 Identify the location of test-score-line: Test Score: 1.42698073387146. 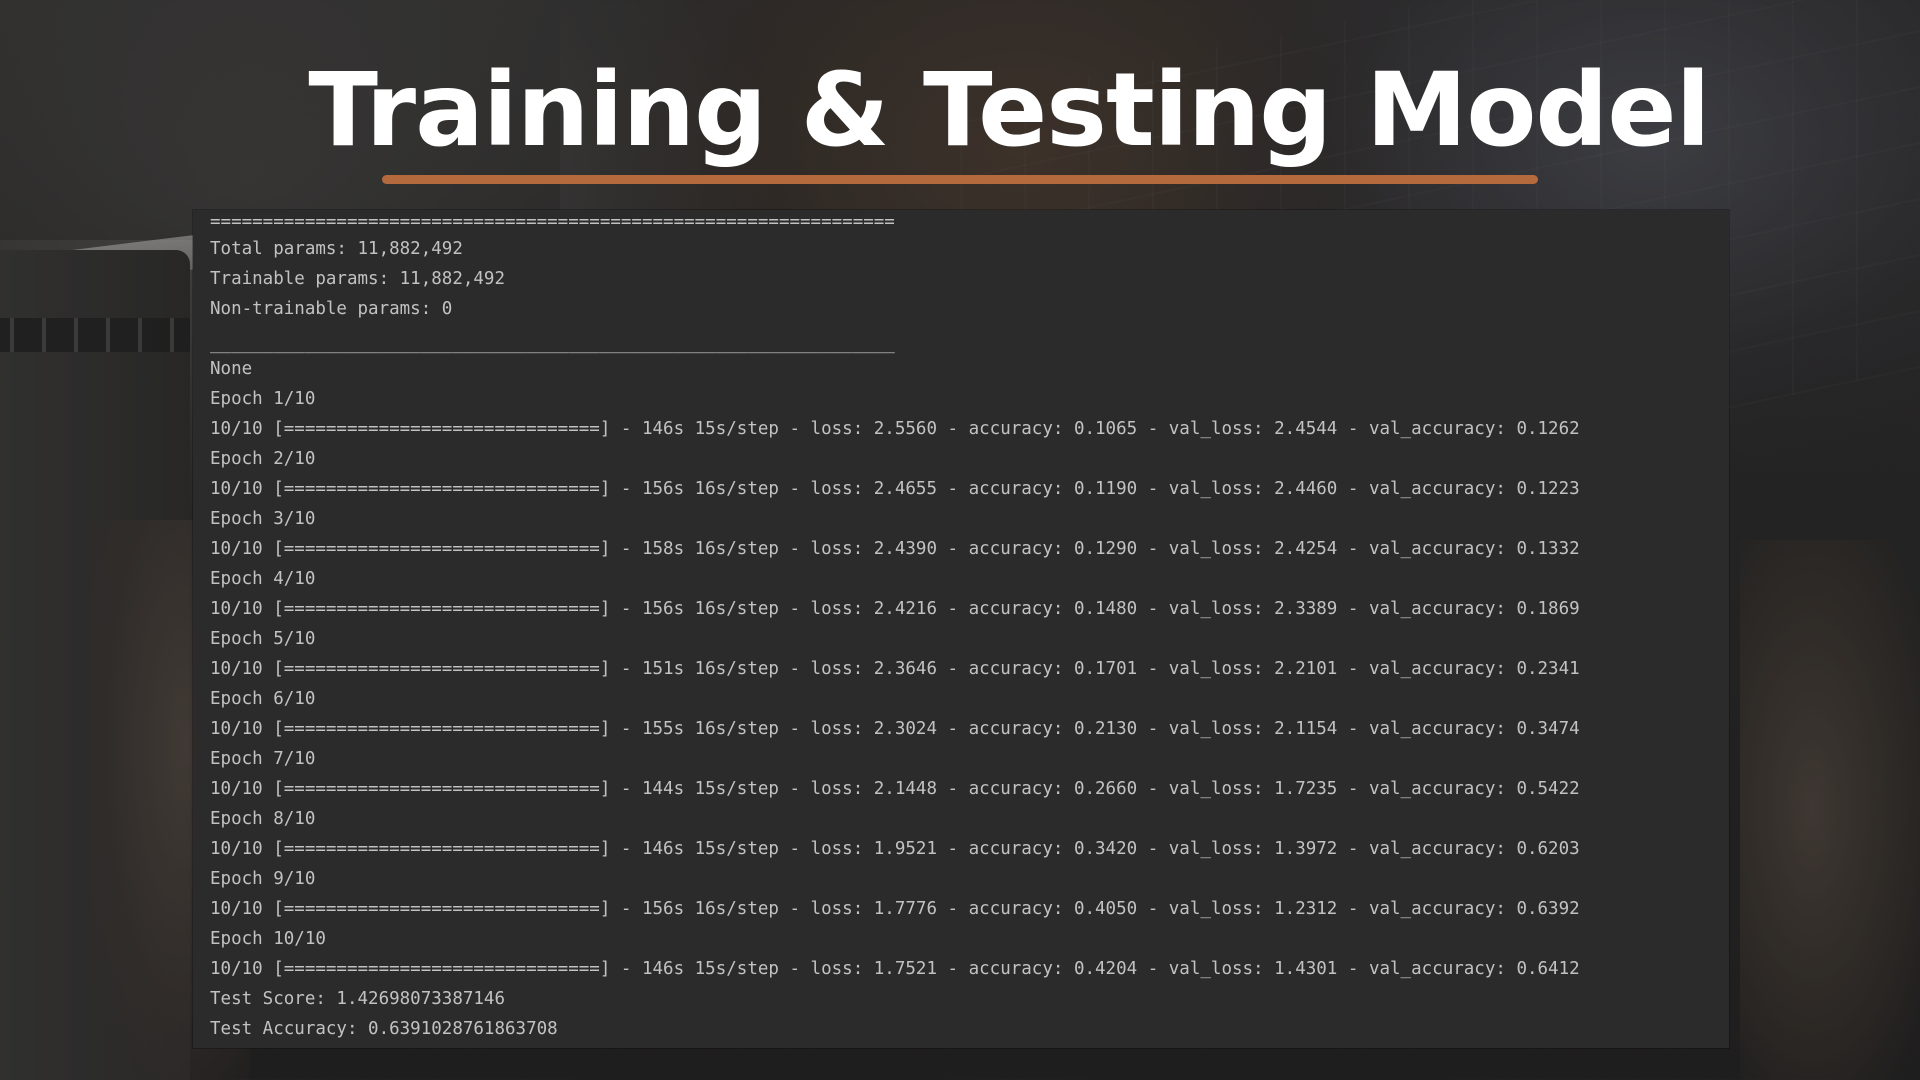
(358, 999).